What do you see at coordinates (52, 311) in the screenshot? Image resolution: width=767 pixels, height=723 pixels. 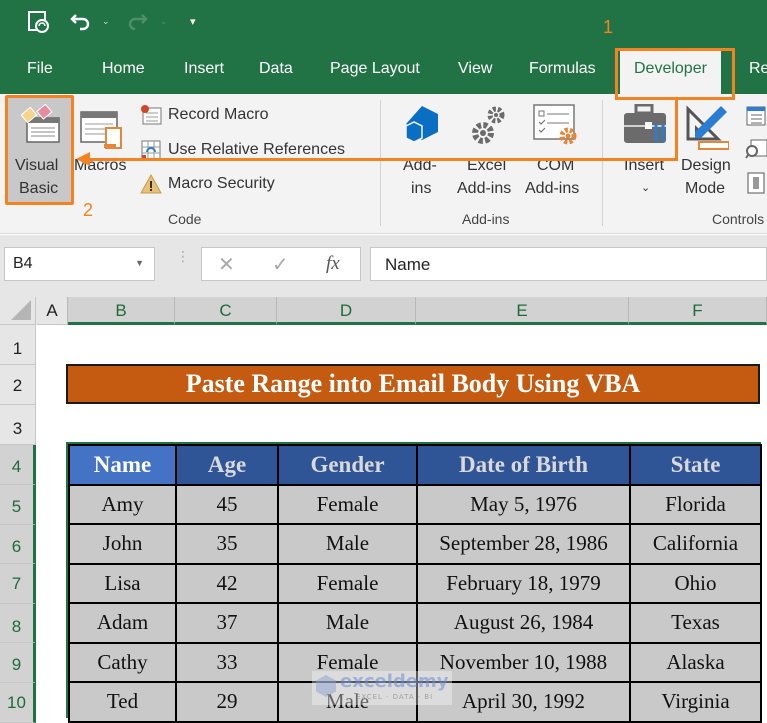 I see `column-header-a: A` at bounding box center [52, 311].